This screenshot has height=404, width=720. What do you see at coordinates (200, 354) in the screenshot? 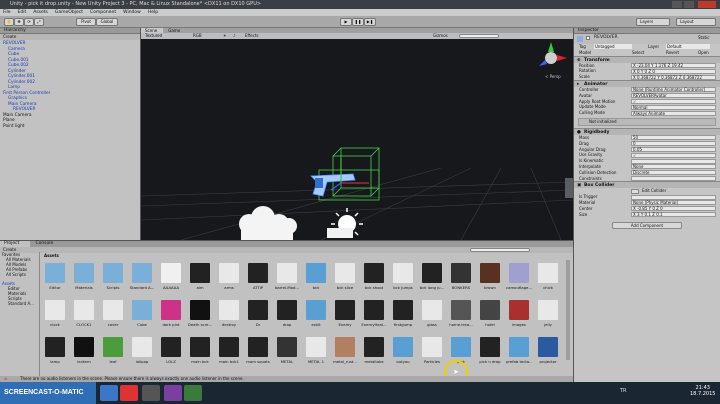
I see `asset-item: main bck` at bounding box center [200, 354].